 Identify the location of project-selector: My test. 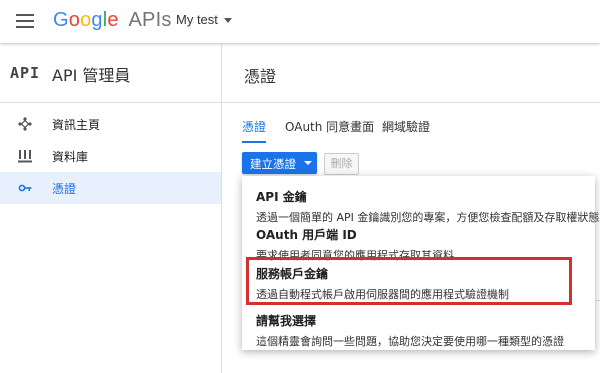
(204, 19).